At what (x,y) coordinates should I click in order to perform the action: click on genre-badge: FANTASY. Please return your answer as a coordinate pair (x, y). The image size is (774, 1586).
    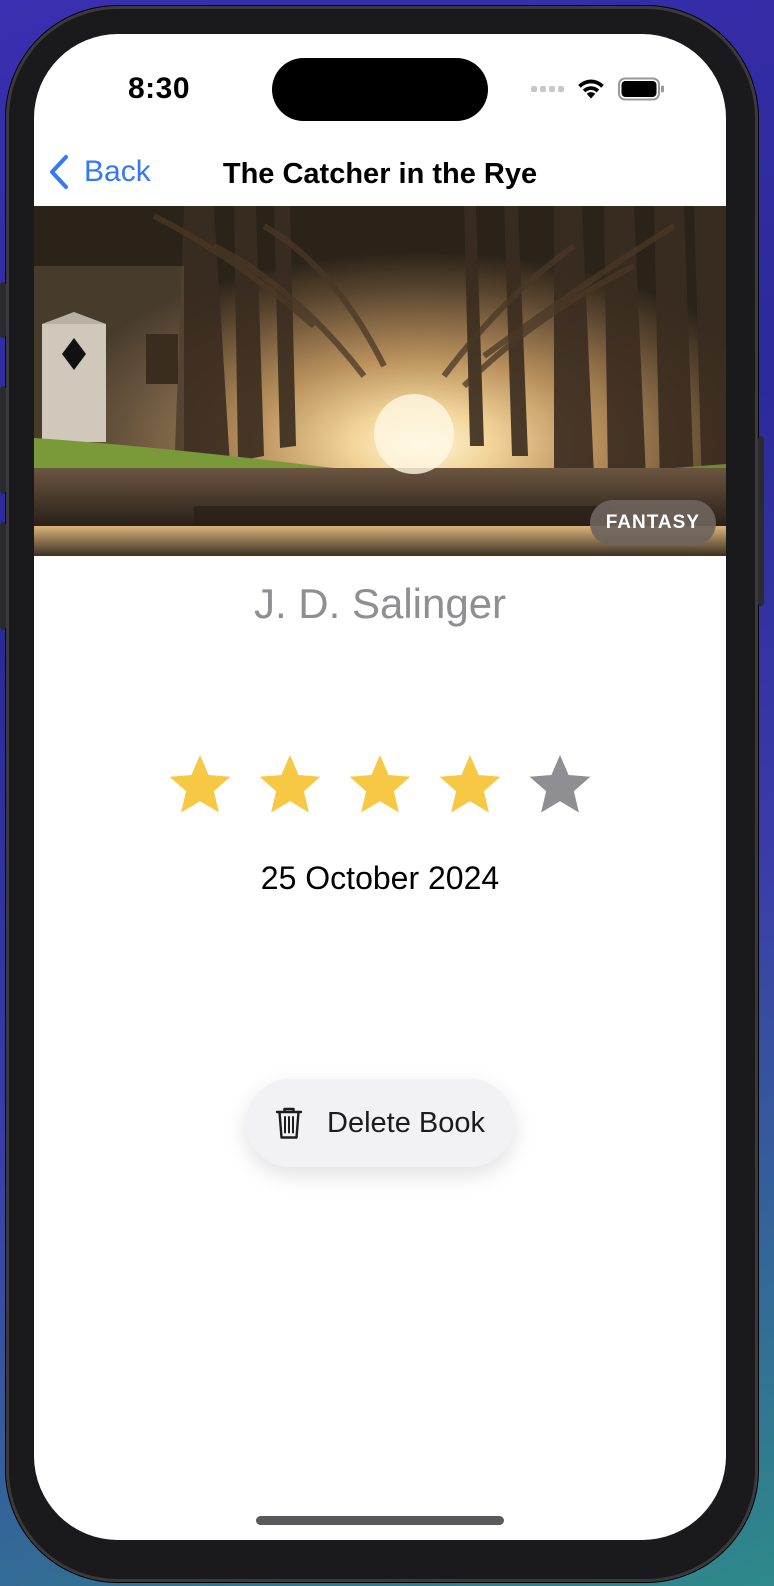
    Looking at the image, I should click on (652, 523).